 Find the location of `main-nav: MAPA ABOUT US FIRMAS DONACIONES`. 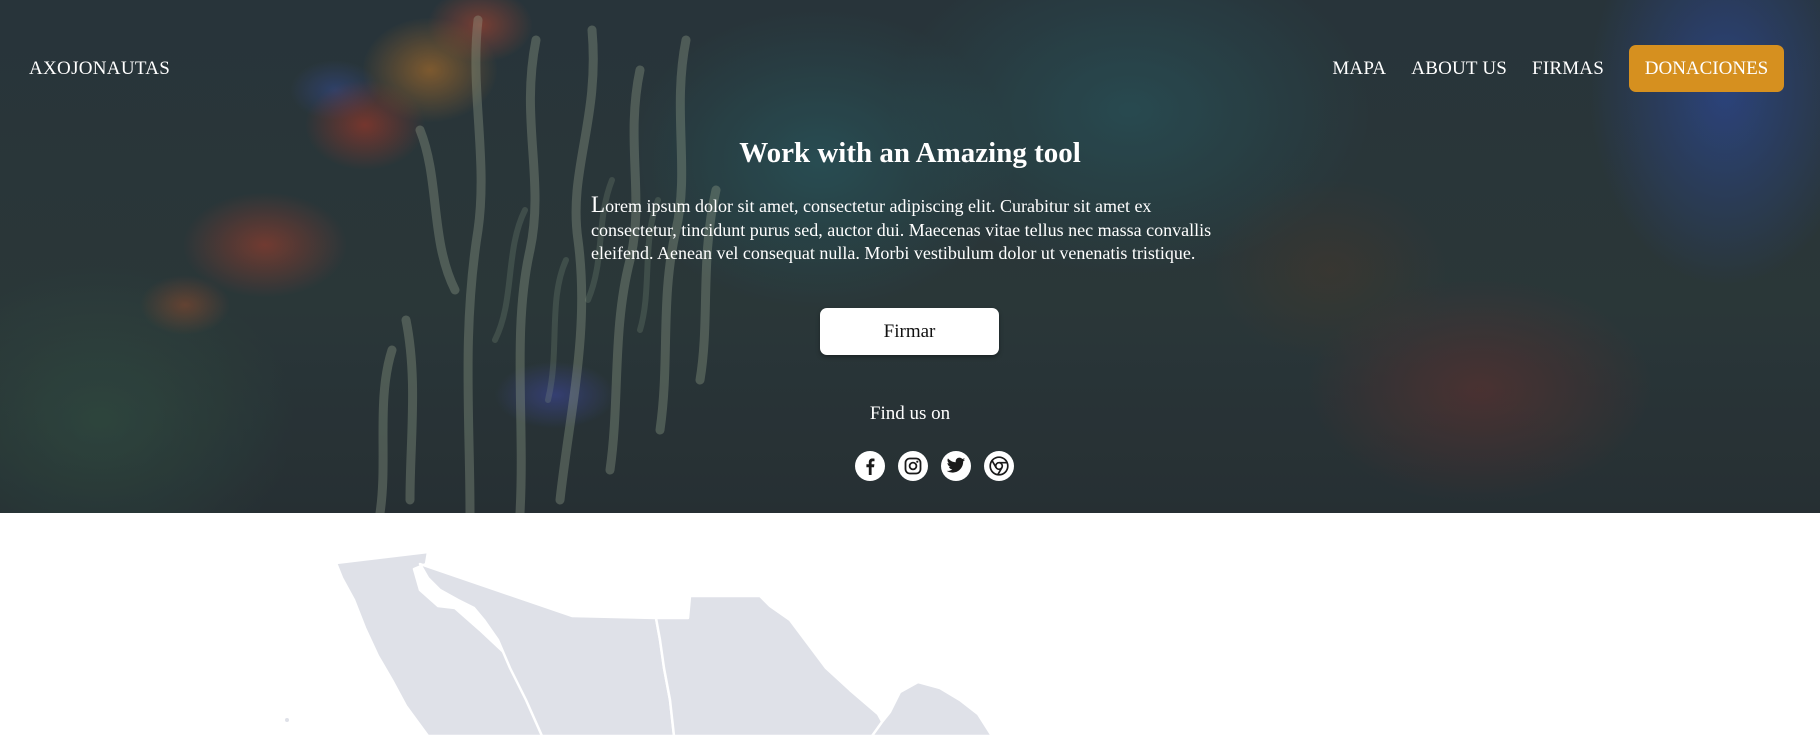

main-nav: MAPA ABOUT US FIRMAS DONACIONES is located at coordinates (1558, 68).